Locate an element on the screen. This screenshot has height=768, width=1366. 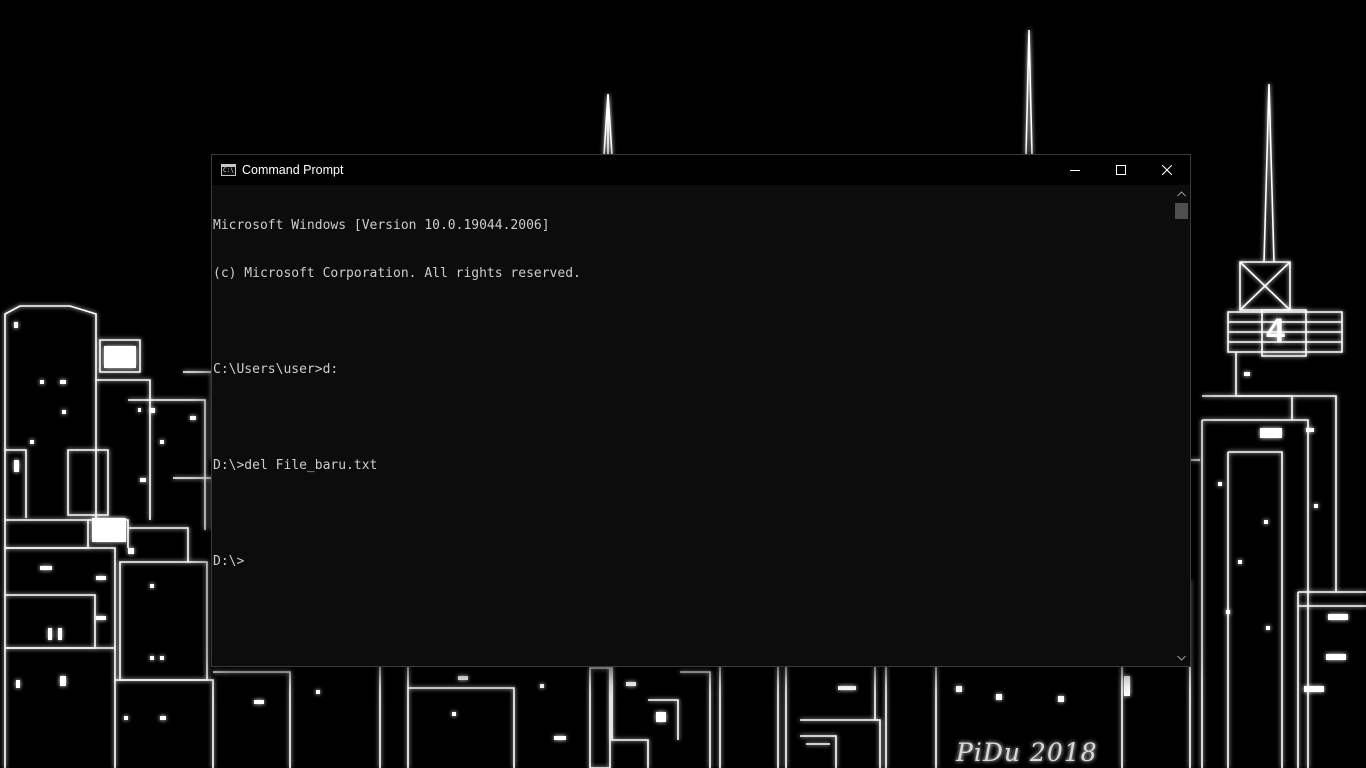
console-line: D:\>del File_baru.txt is located at coordinates (295, 465).